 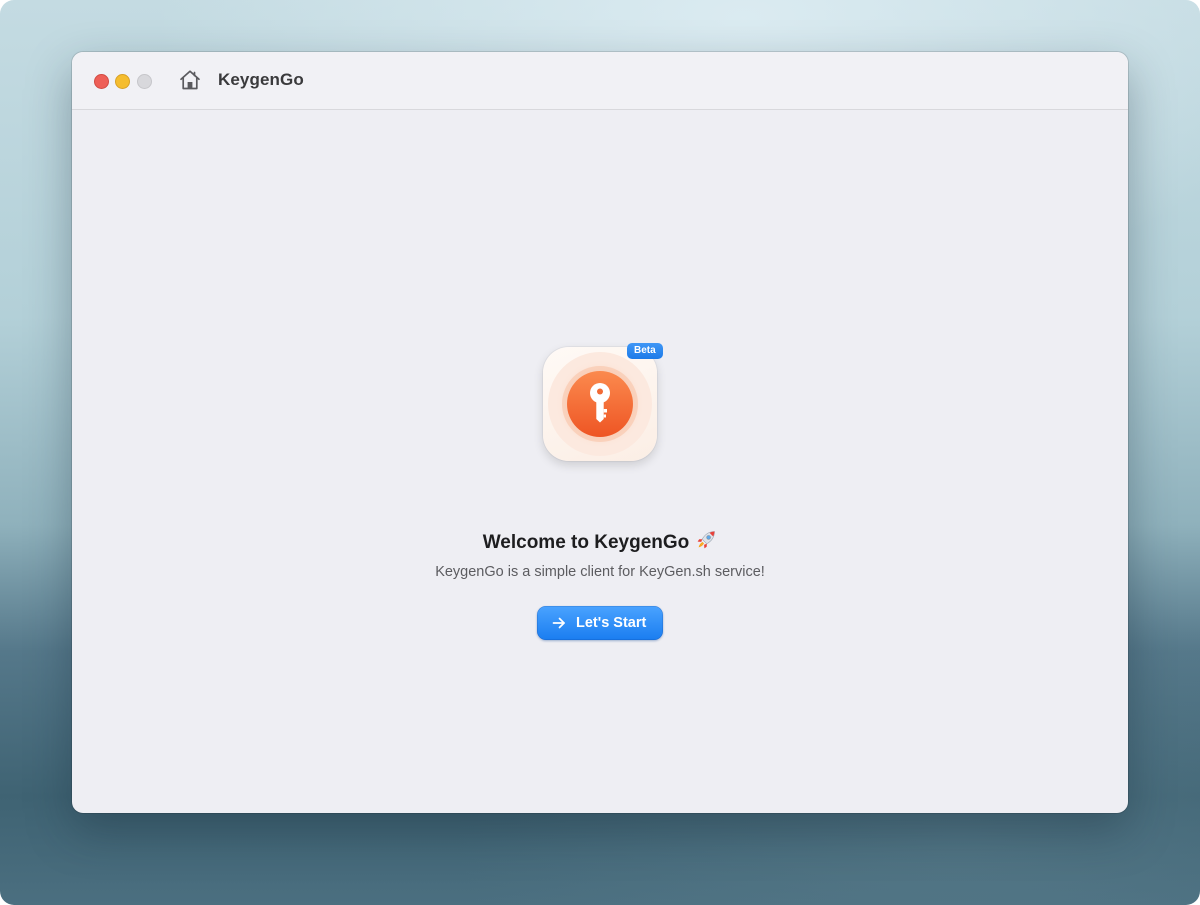 What do you see at coordinates (144, 81) in the screenshot?
I see `window-maximize-button` at bounding box center [144, 81].